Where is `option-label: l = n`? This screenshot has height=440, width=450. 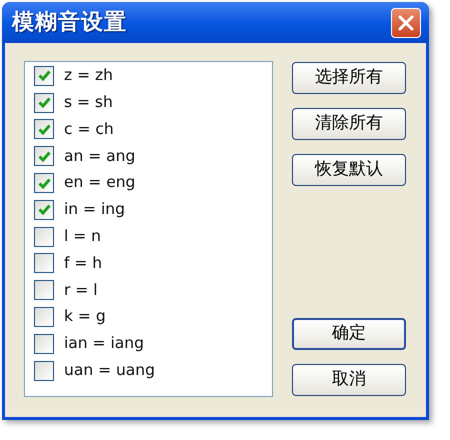 option-label: l = n is located at coordinates (82, 237).